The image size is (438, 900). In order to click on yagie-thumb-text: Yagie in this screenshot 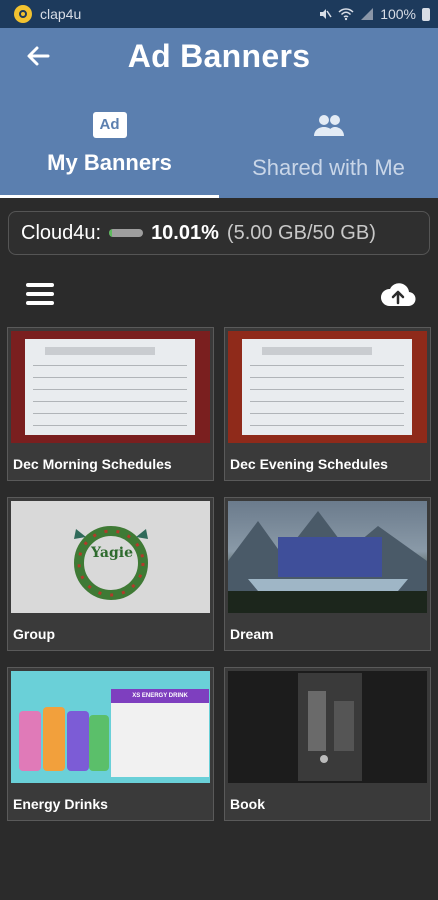, I will do `click(112, 553)`.